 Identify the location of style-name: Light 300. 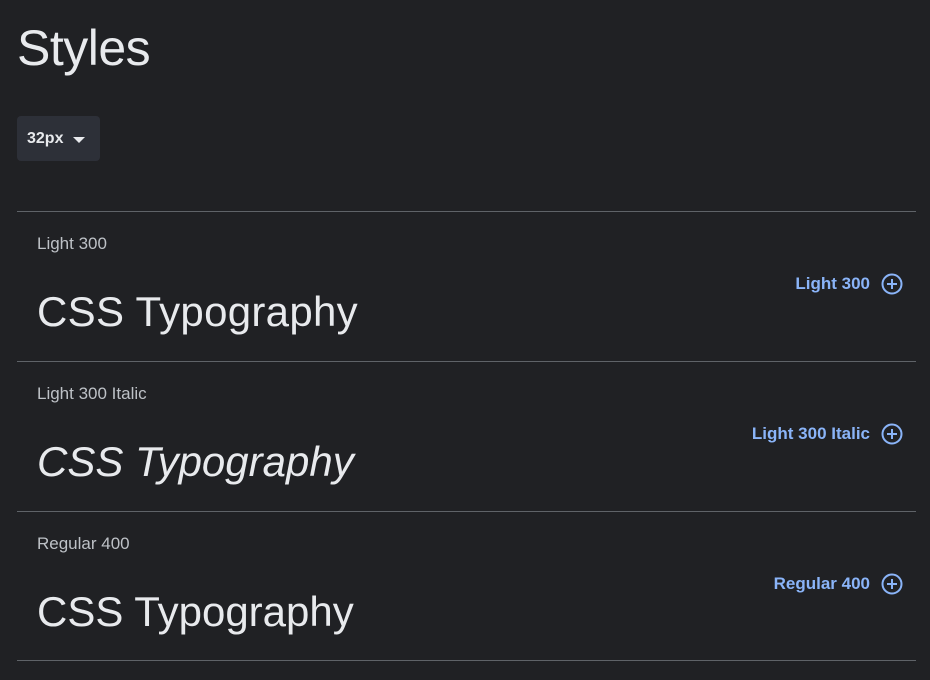
(72, 243).